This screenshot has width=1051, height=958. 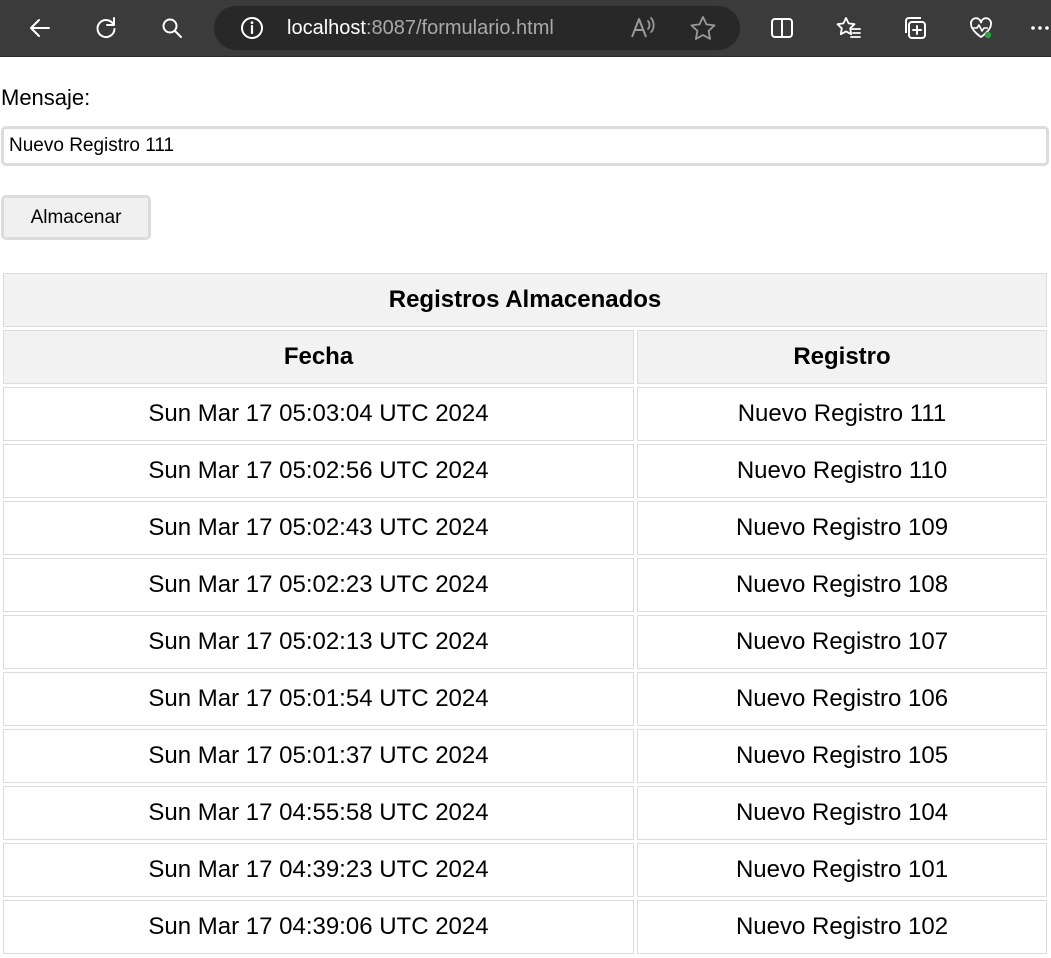 I want to click on message-label: Mensaje:, so click(x=46, y=97).